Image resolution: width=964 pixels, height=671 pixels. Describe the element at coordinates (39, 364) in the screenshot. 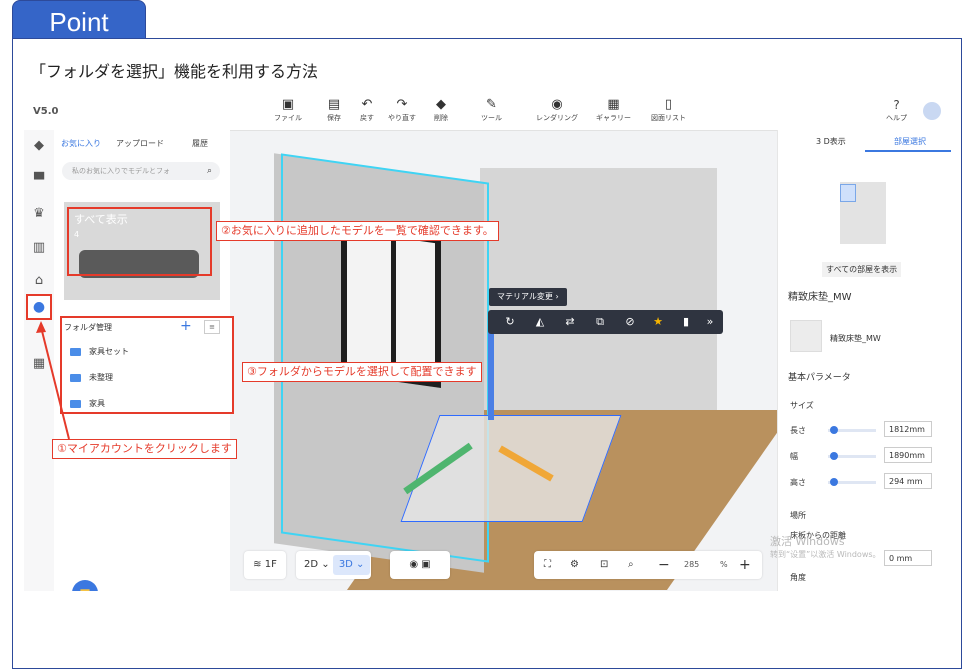

I see `book-icon: ▦` at that location.